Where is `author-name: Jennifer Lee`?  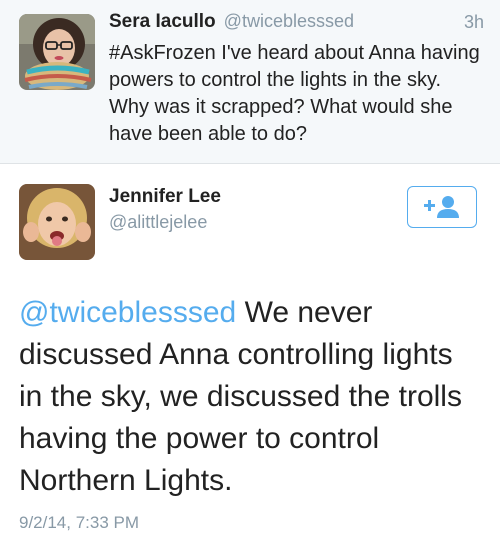 author-name: Jennifer Lee is located at coordinates (165, 197).